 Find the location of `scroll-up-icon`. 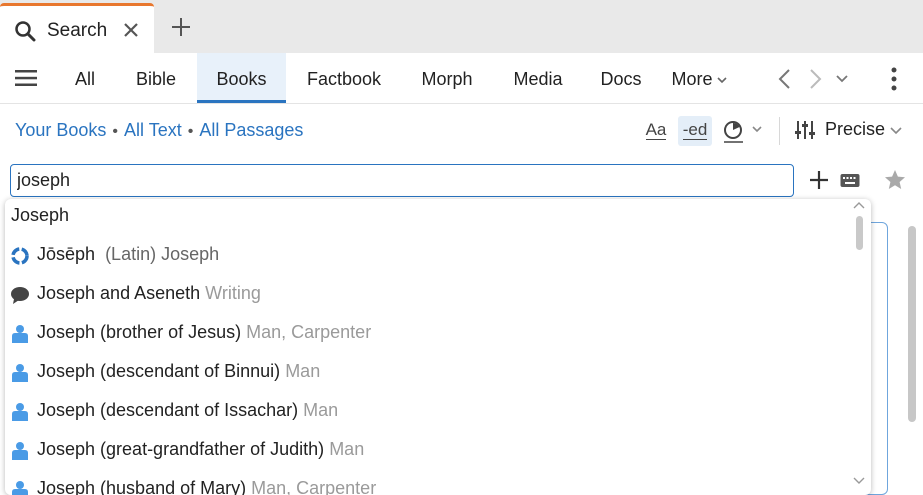

scroll-up-icon is located at coordinates (859, 206).